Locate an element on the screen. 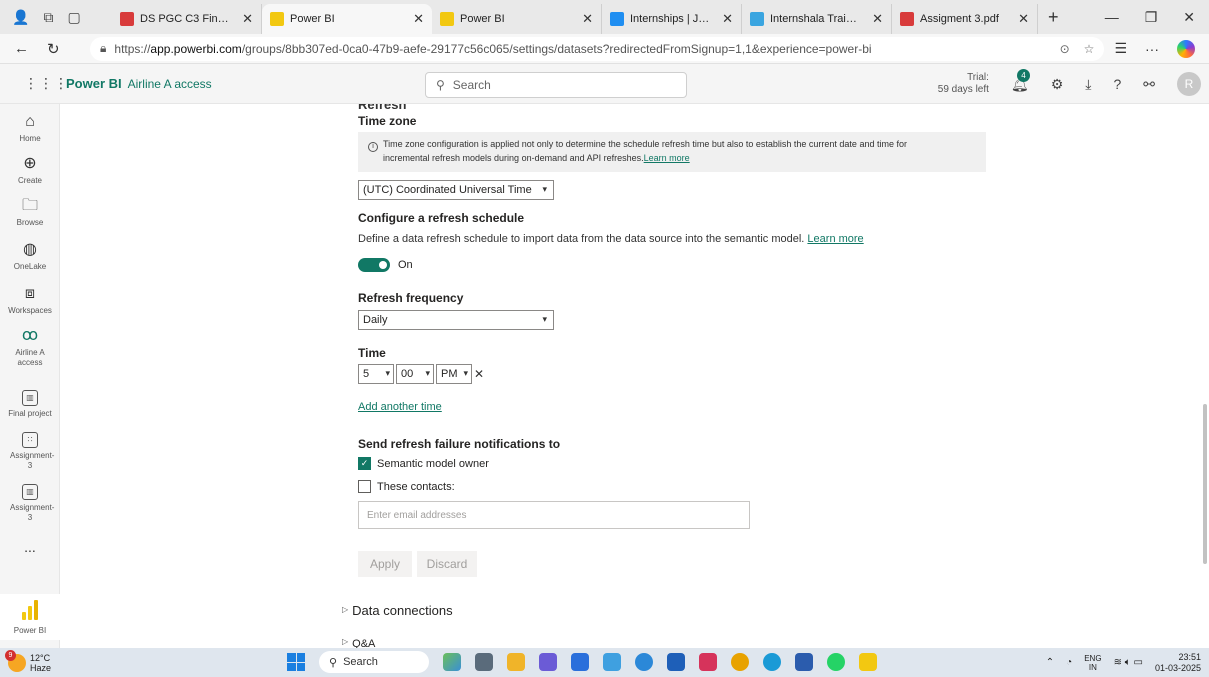  browser-tab-6: Assigment 3.pdf ✕ is located at coordinates (965, 19).